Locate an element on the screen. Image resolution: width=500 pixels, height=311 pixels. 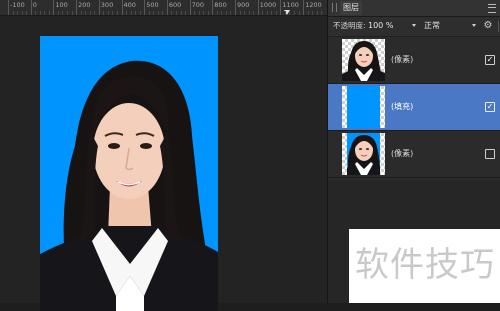
tab-layers: 图层 is located at coordinates (351, 8).